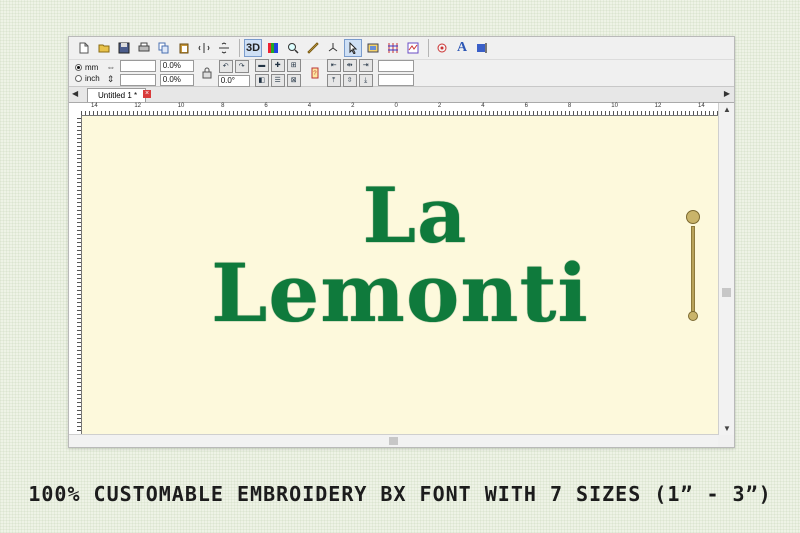 The image size is (800, 533). Describe the element at coordinates (176, 66) in the screenshot. I see `width-percent-input: 0.0%` at that location.